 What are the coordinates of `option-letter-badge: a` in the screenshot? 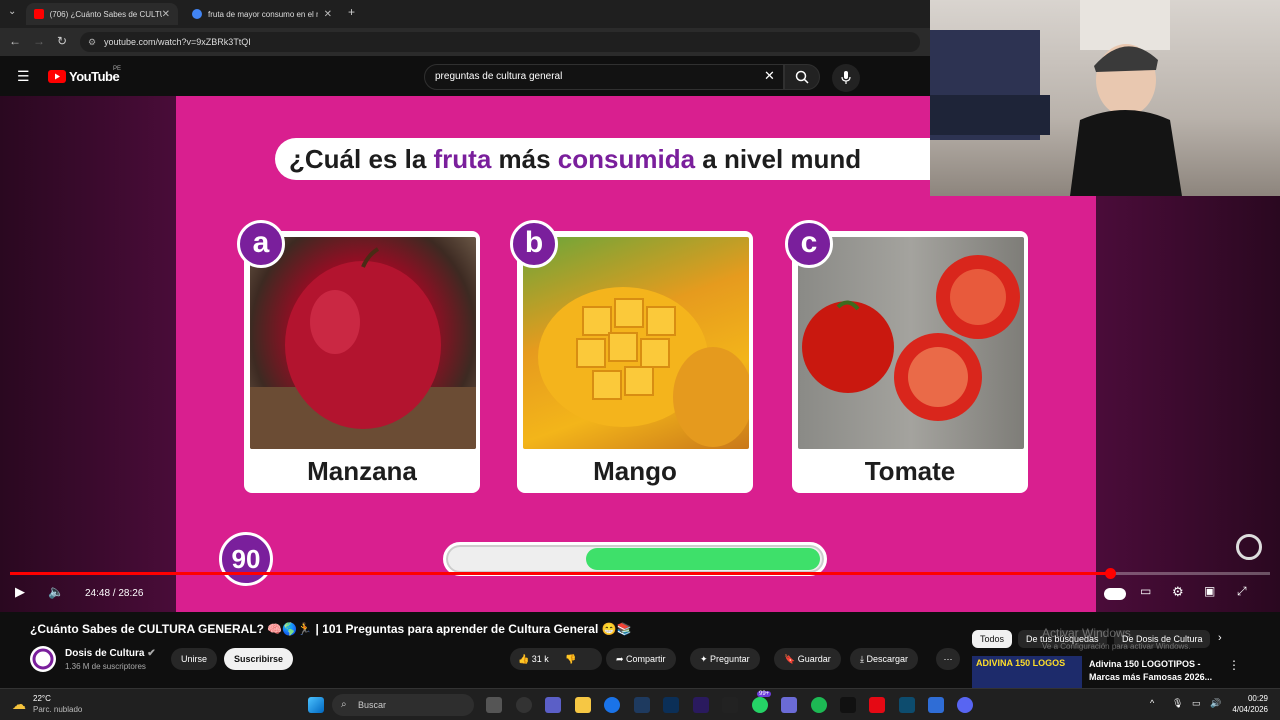 It's located at (261, 244).